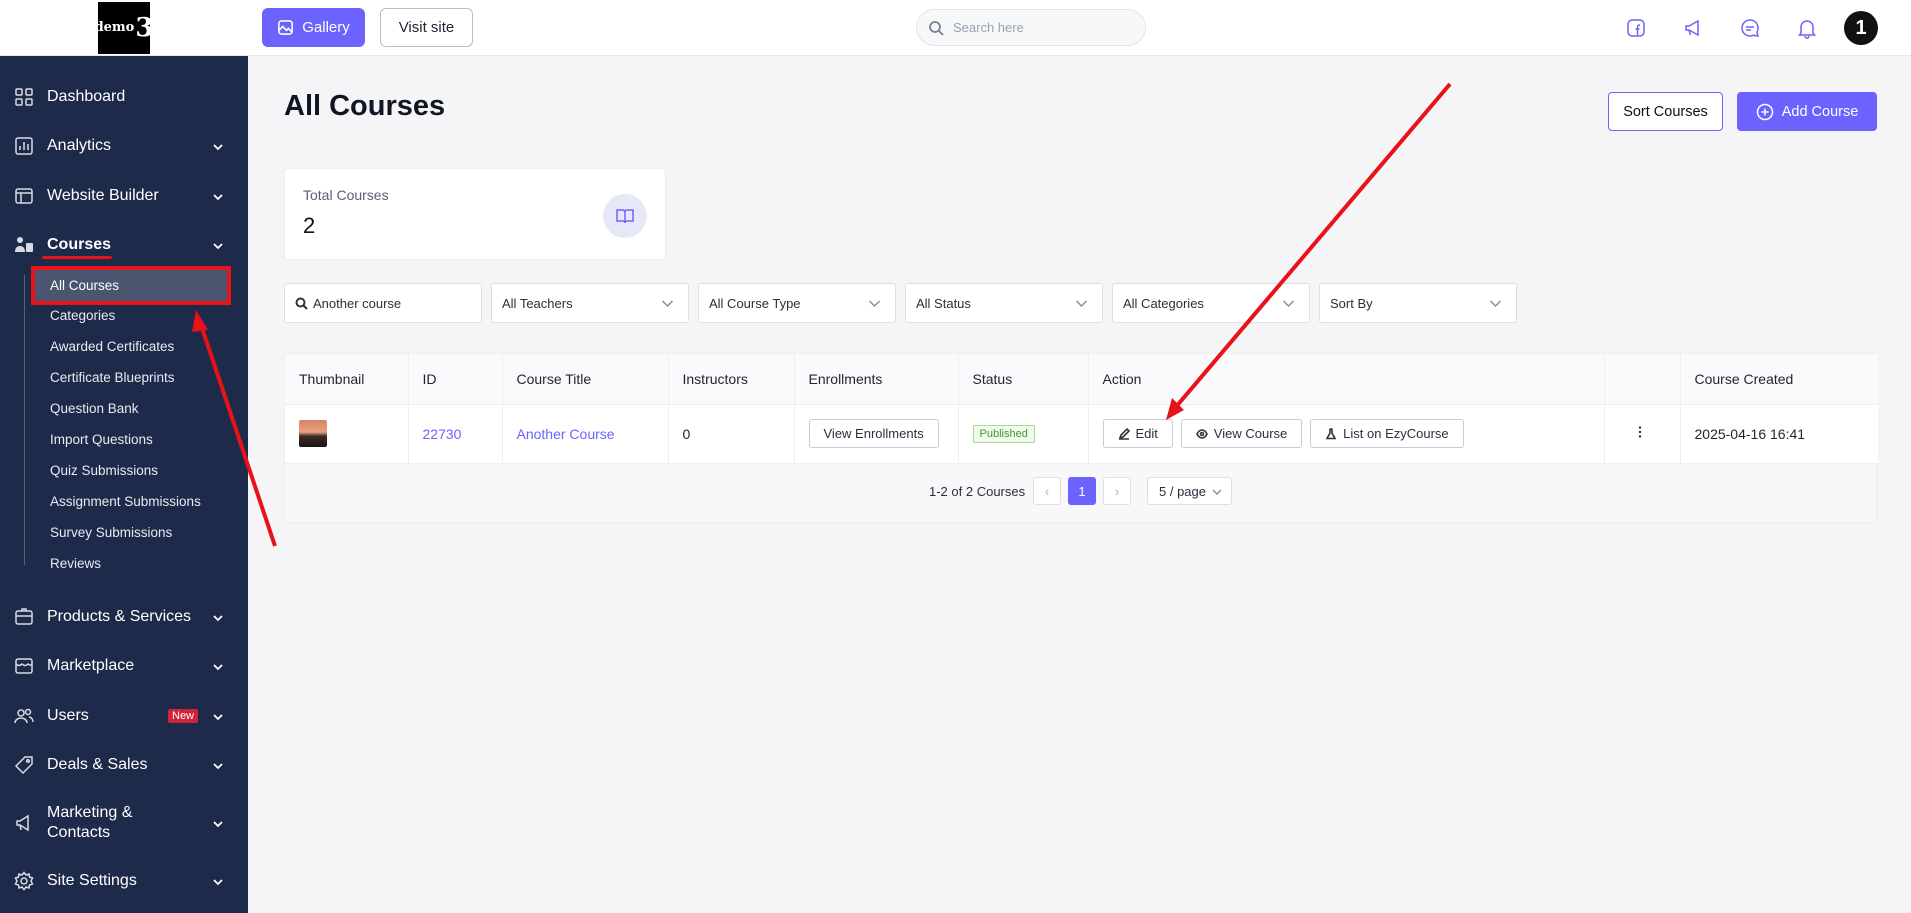 This screenshot has height=913, width=1911. What do you see at coordinates (124, 146) in the screenshot?
I see `sidebar-item-analytics: Analytics` at bounding box center [124, 146].